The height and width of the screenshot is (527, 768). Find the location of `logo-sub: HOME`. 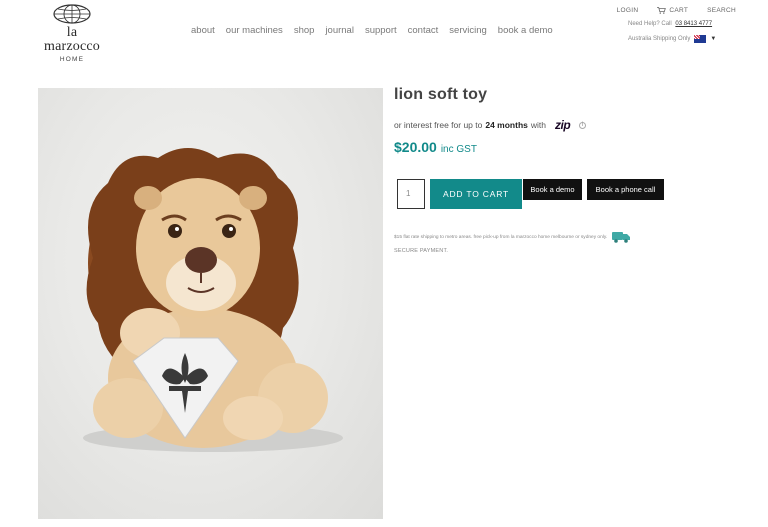

logo-sub: HOME is located at coordinates (72, 59).